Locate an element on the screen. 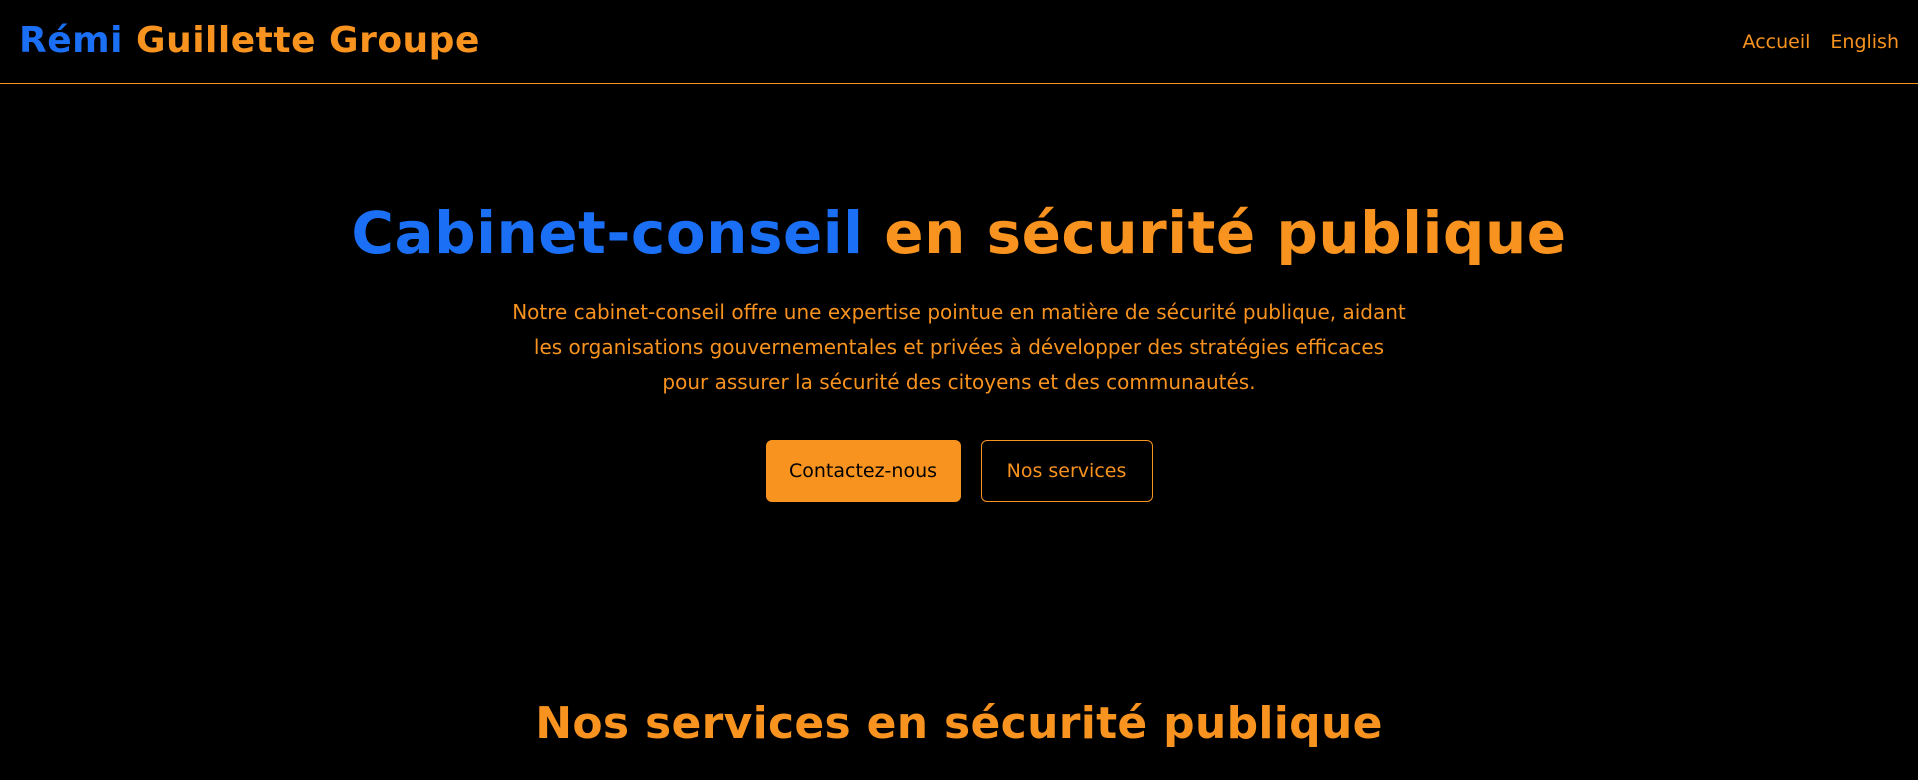 The image size is (1918, 780). nav-link-accueil: Accueil is located at coordinates (1777, 42).